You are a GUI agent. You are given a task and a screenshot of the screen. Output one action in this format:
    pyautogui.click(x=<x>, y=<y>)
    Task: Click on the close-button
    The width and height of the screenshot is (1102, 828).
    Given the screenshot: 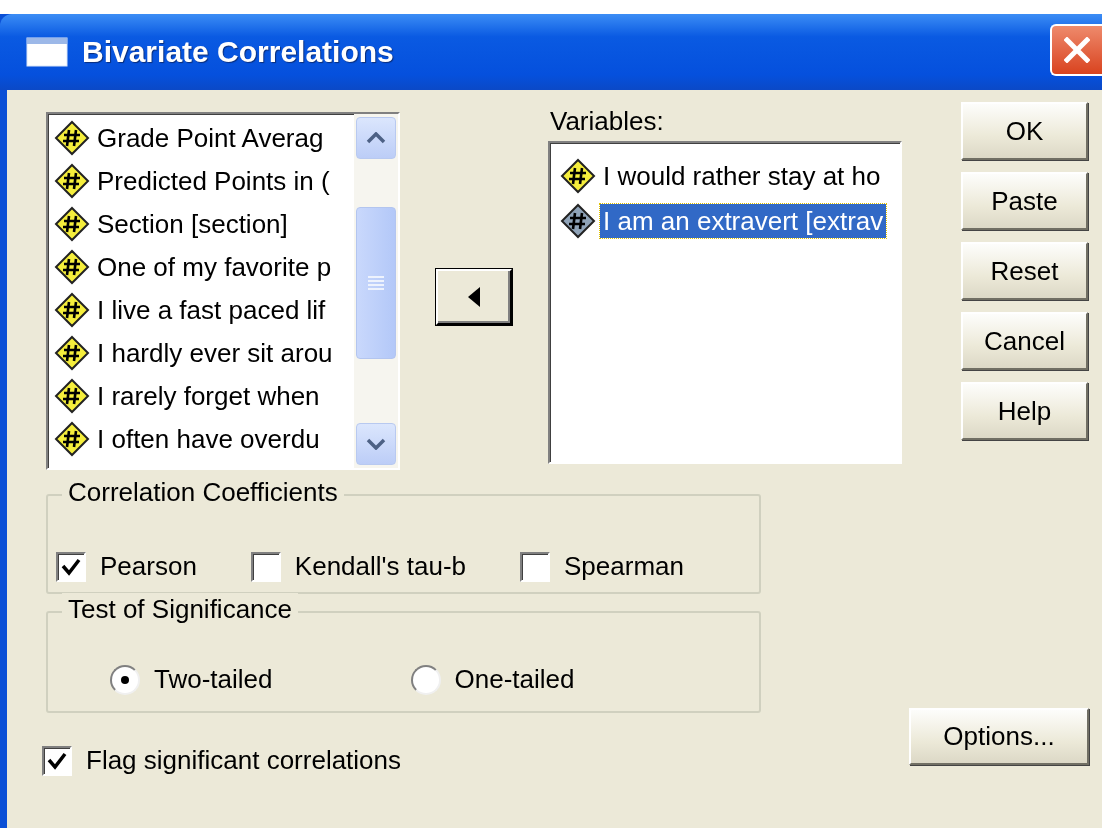 What is the action you would take?
    pyautogui.click(x=1076, y=50)
    